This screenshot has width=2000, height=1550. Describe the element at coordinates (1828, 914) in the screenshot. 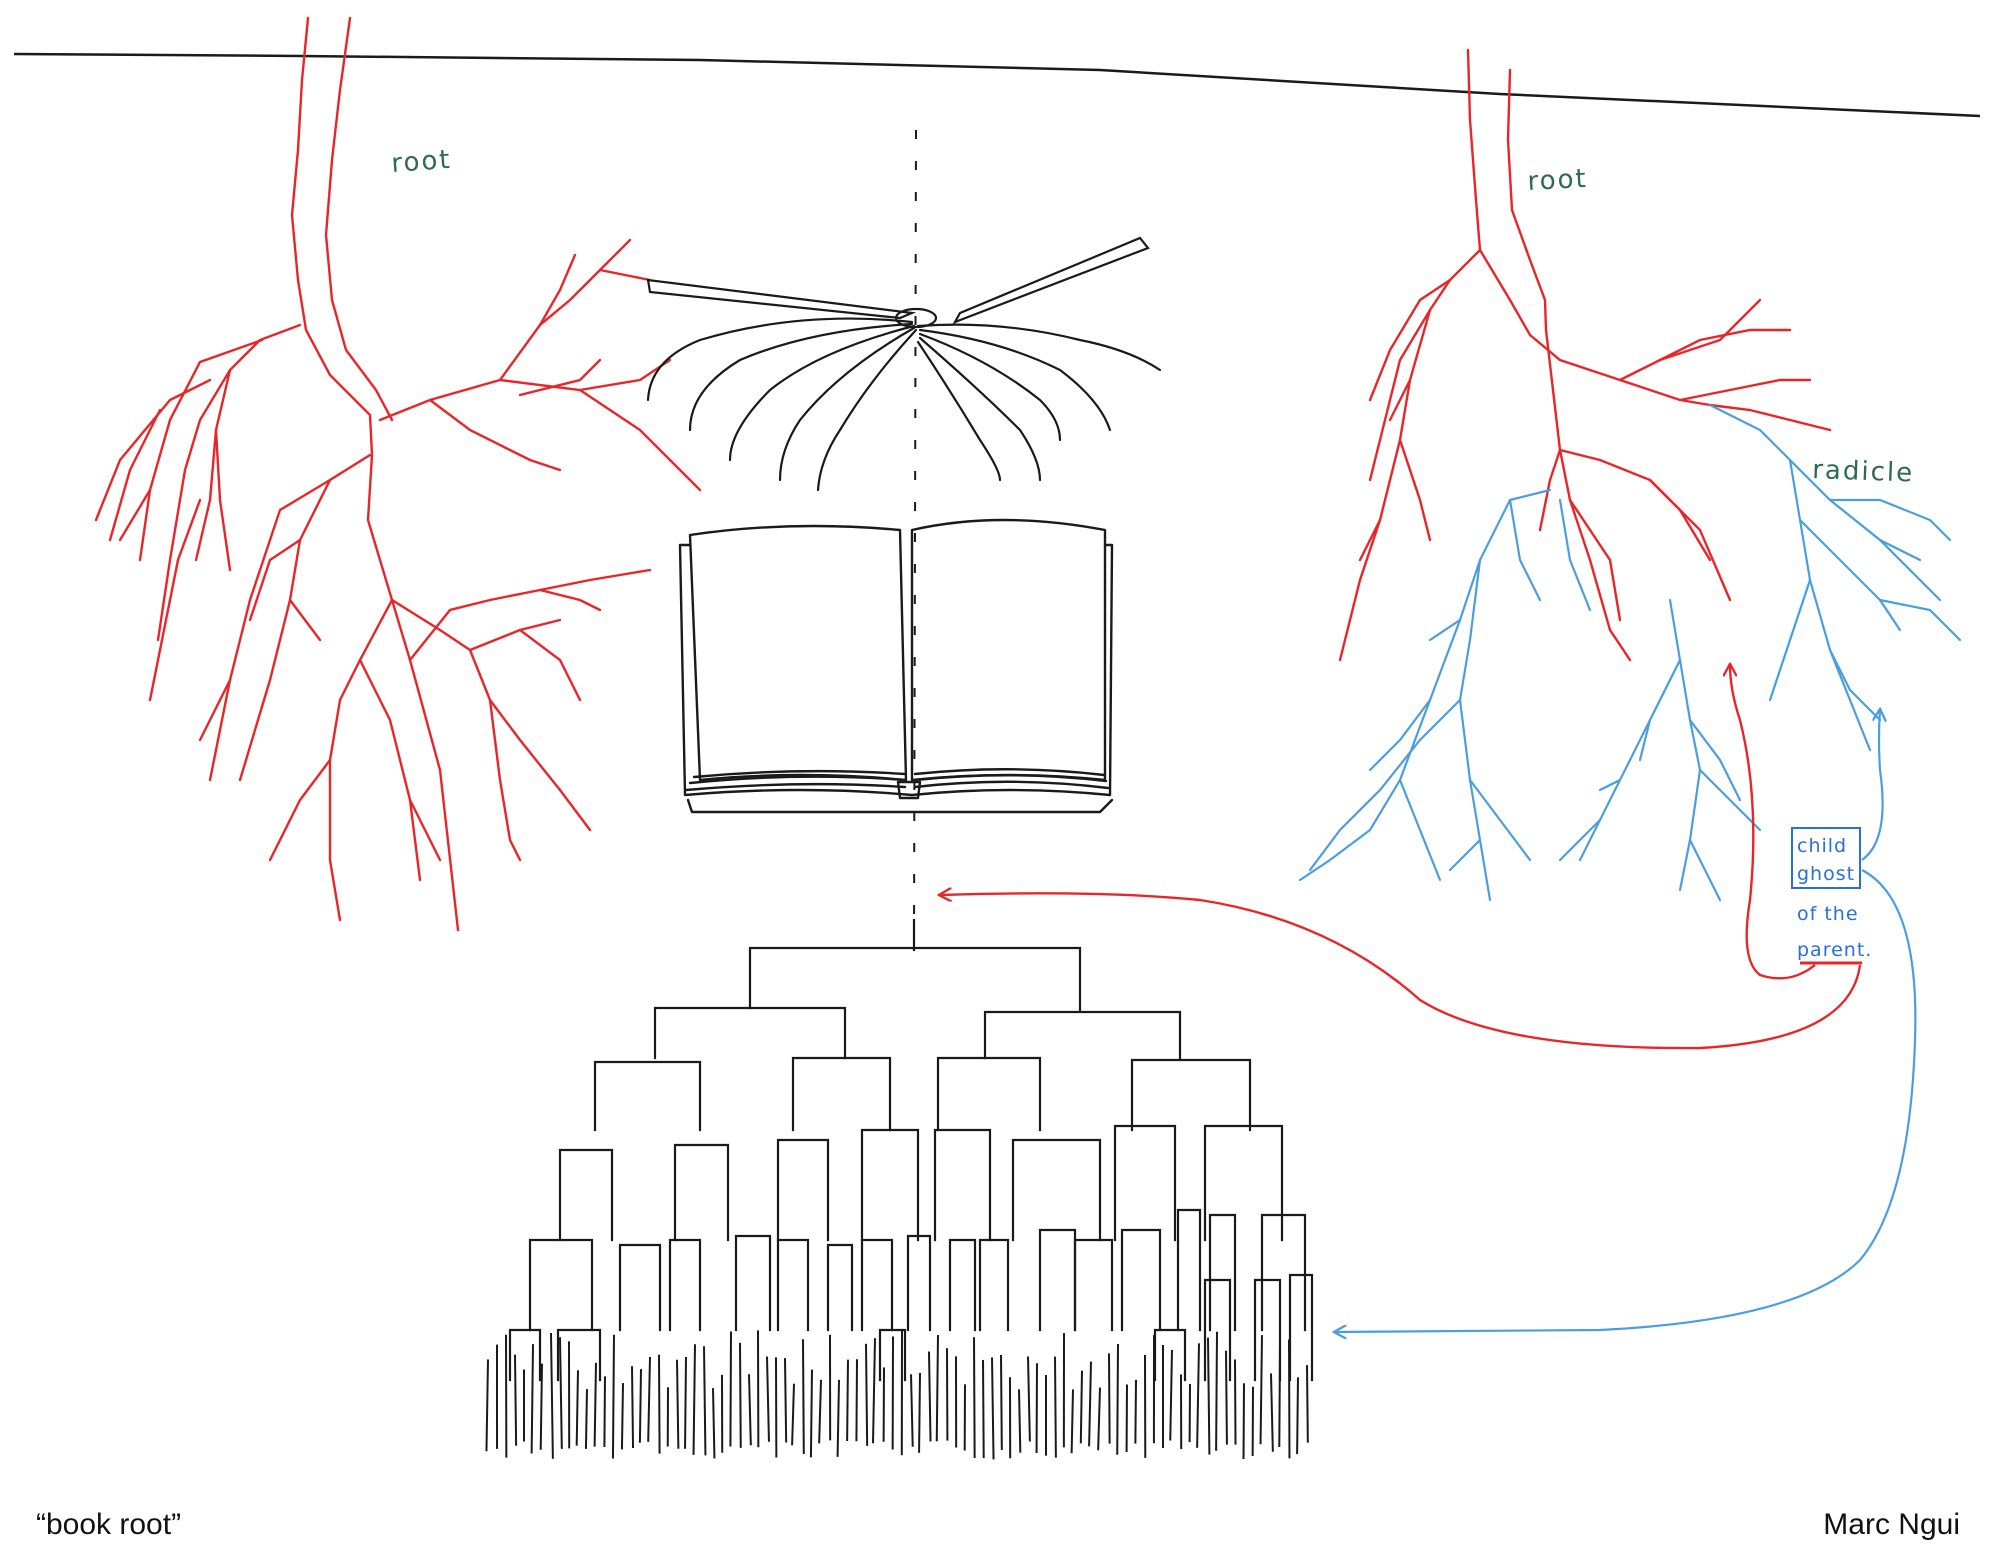

I see `label-of-the: of the` at that location.